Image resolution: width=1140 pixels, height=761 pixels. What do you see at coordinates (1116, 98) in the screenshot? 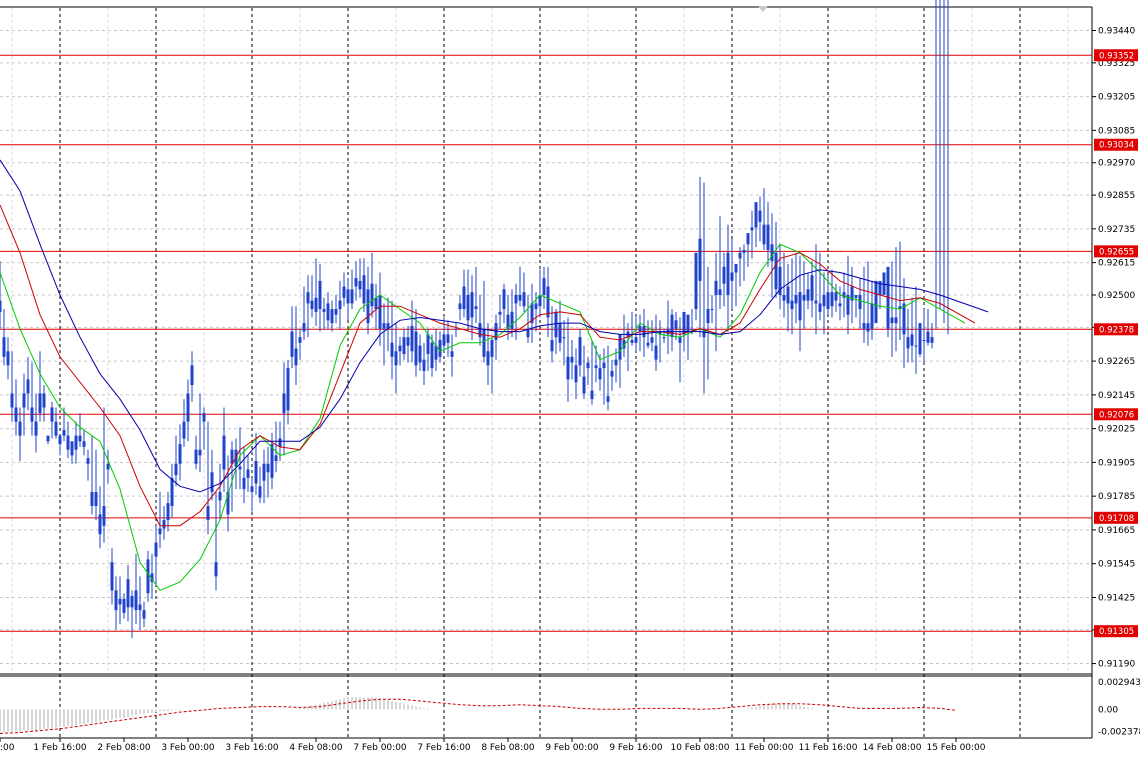
I see `price-tick-label: 0.93205` at bounding box center [1116, 98].